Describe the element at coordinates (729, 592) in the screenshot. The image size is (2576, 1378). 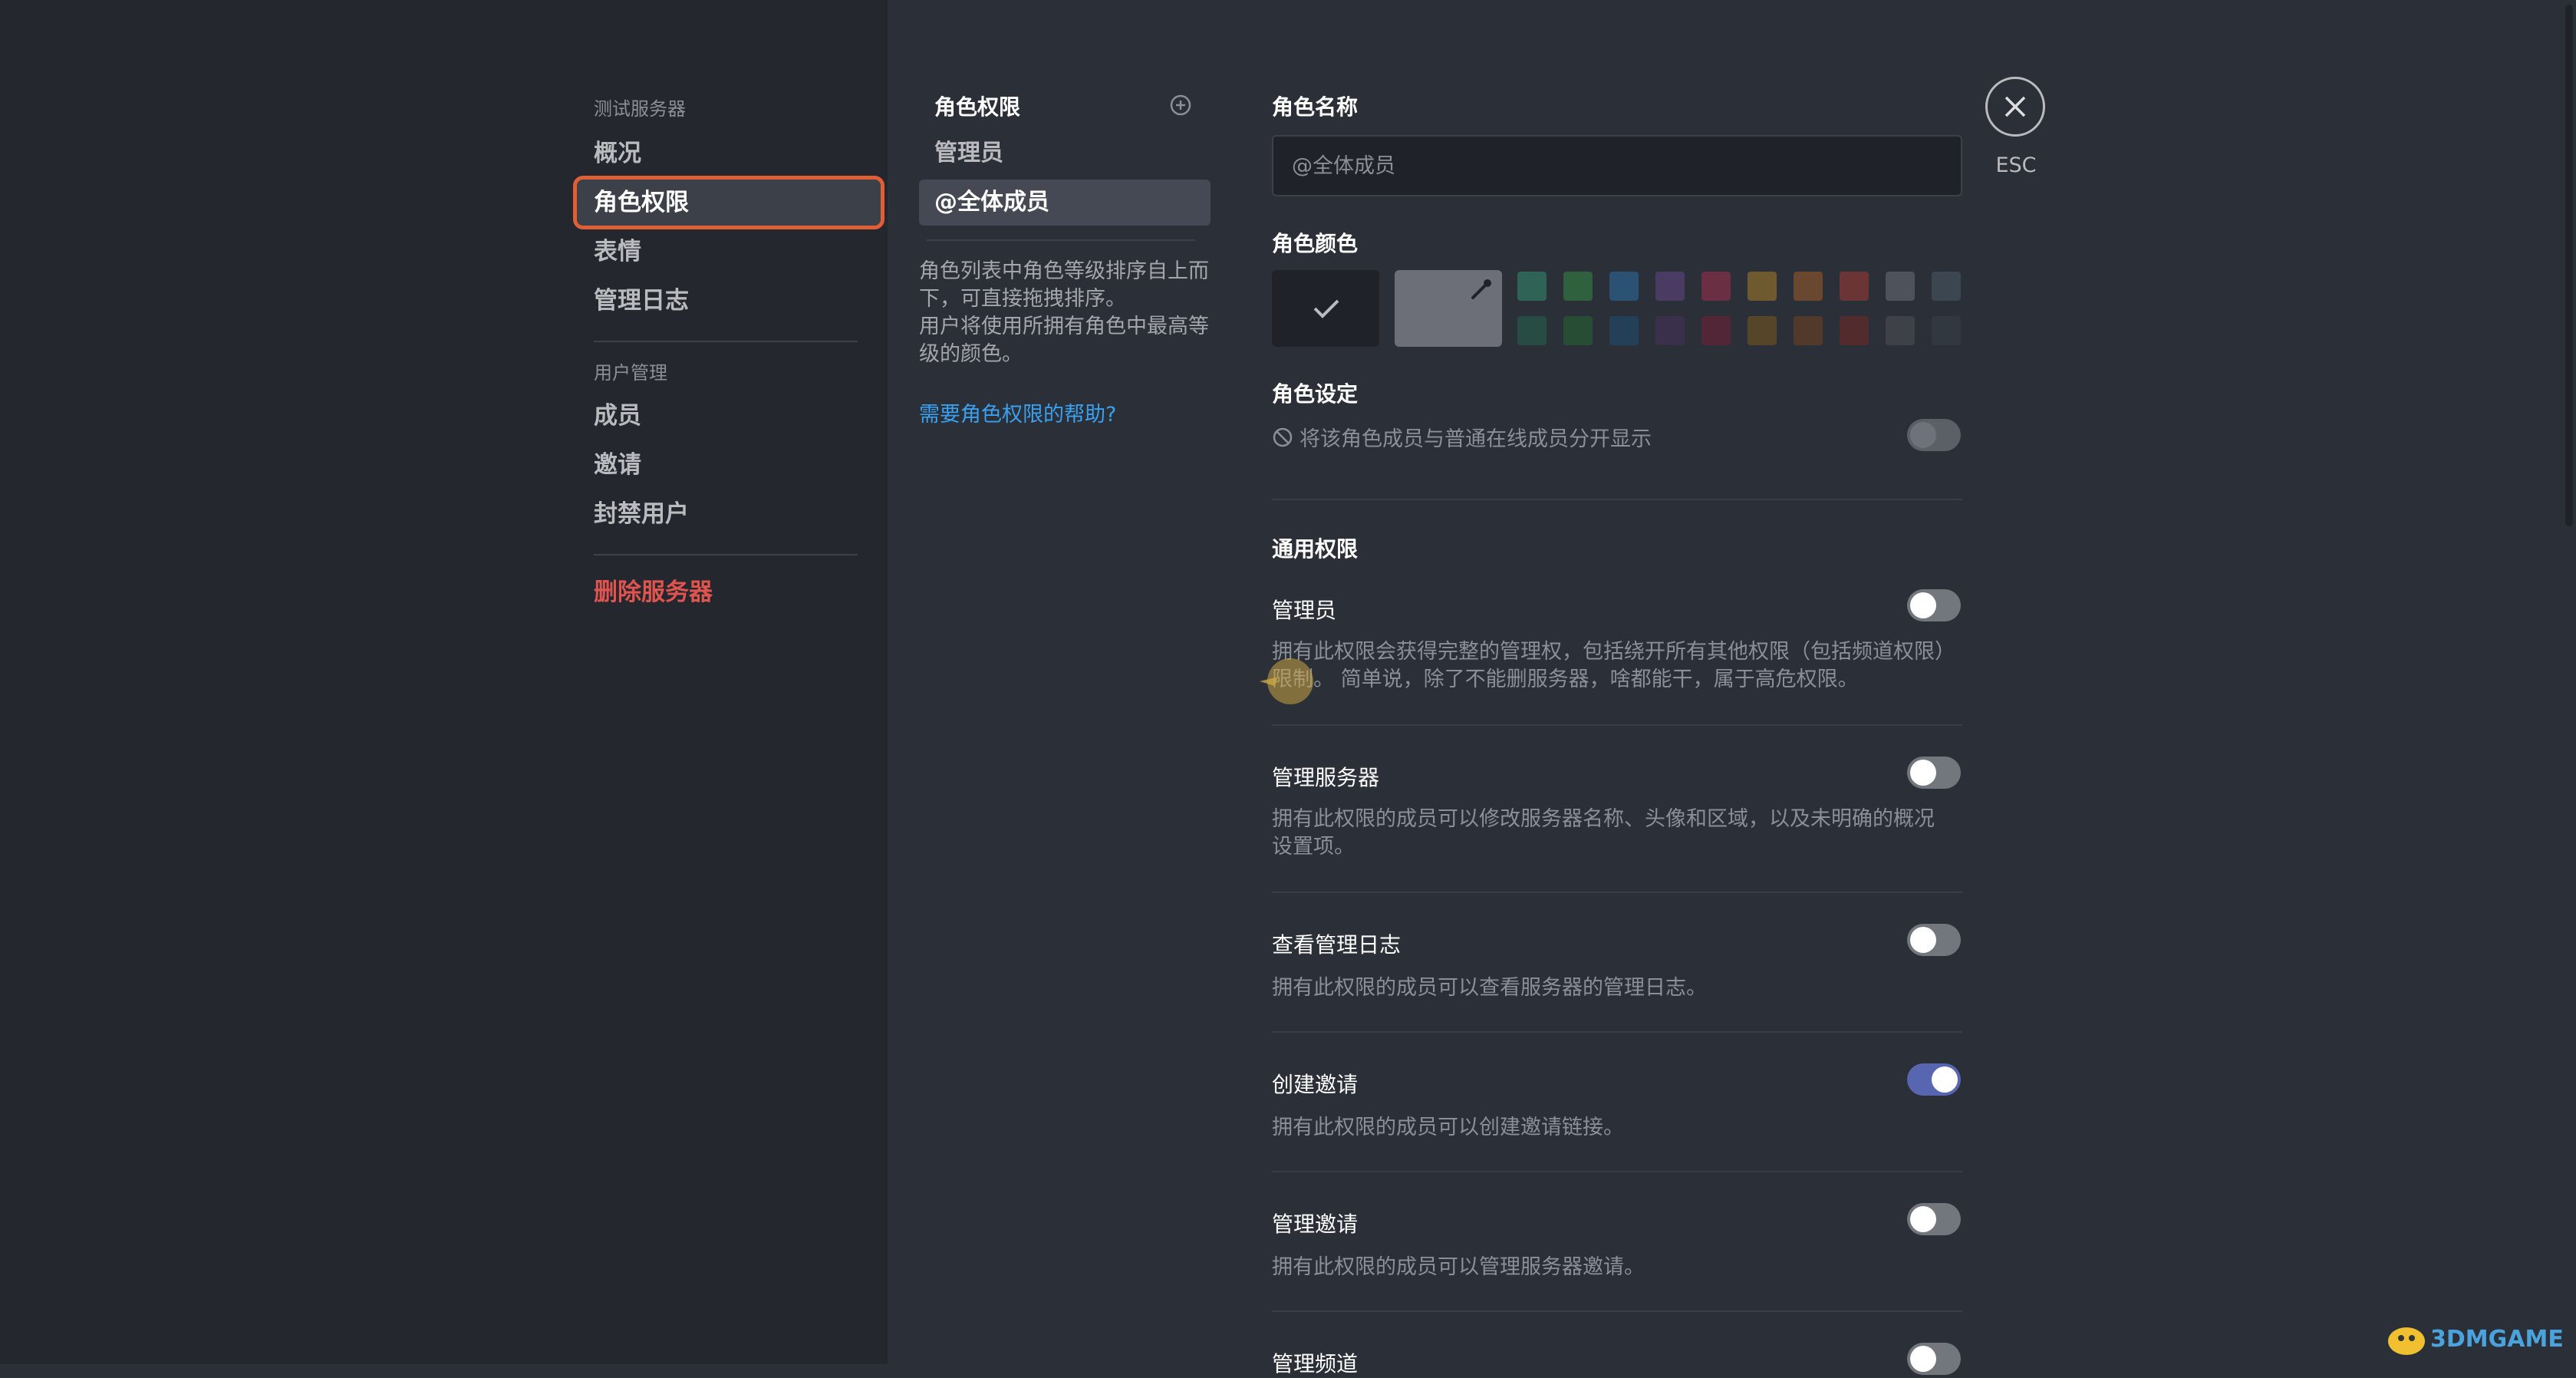
I see `delete-server-button: 删除服务器` at that location.